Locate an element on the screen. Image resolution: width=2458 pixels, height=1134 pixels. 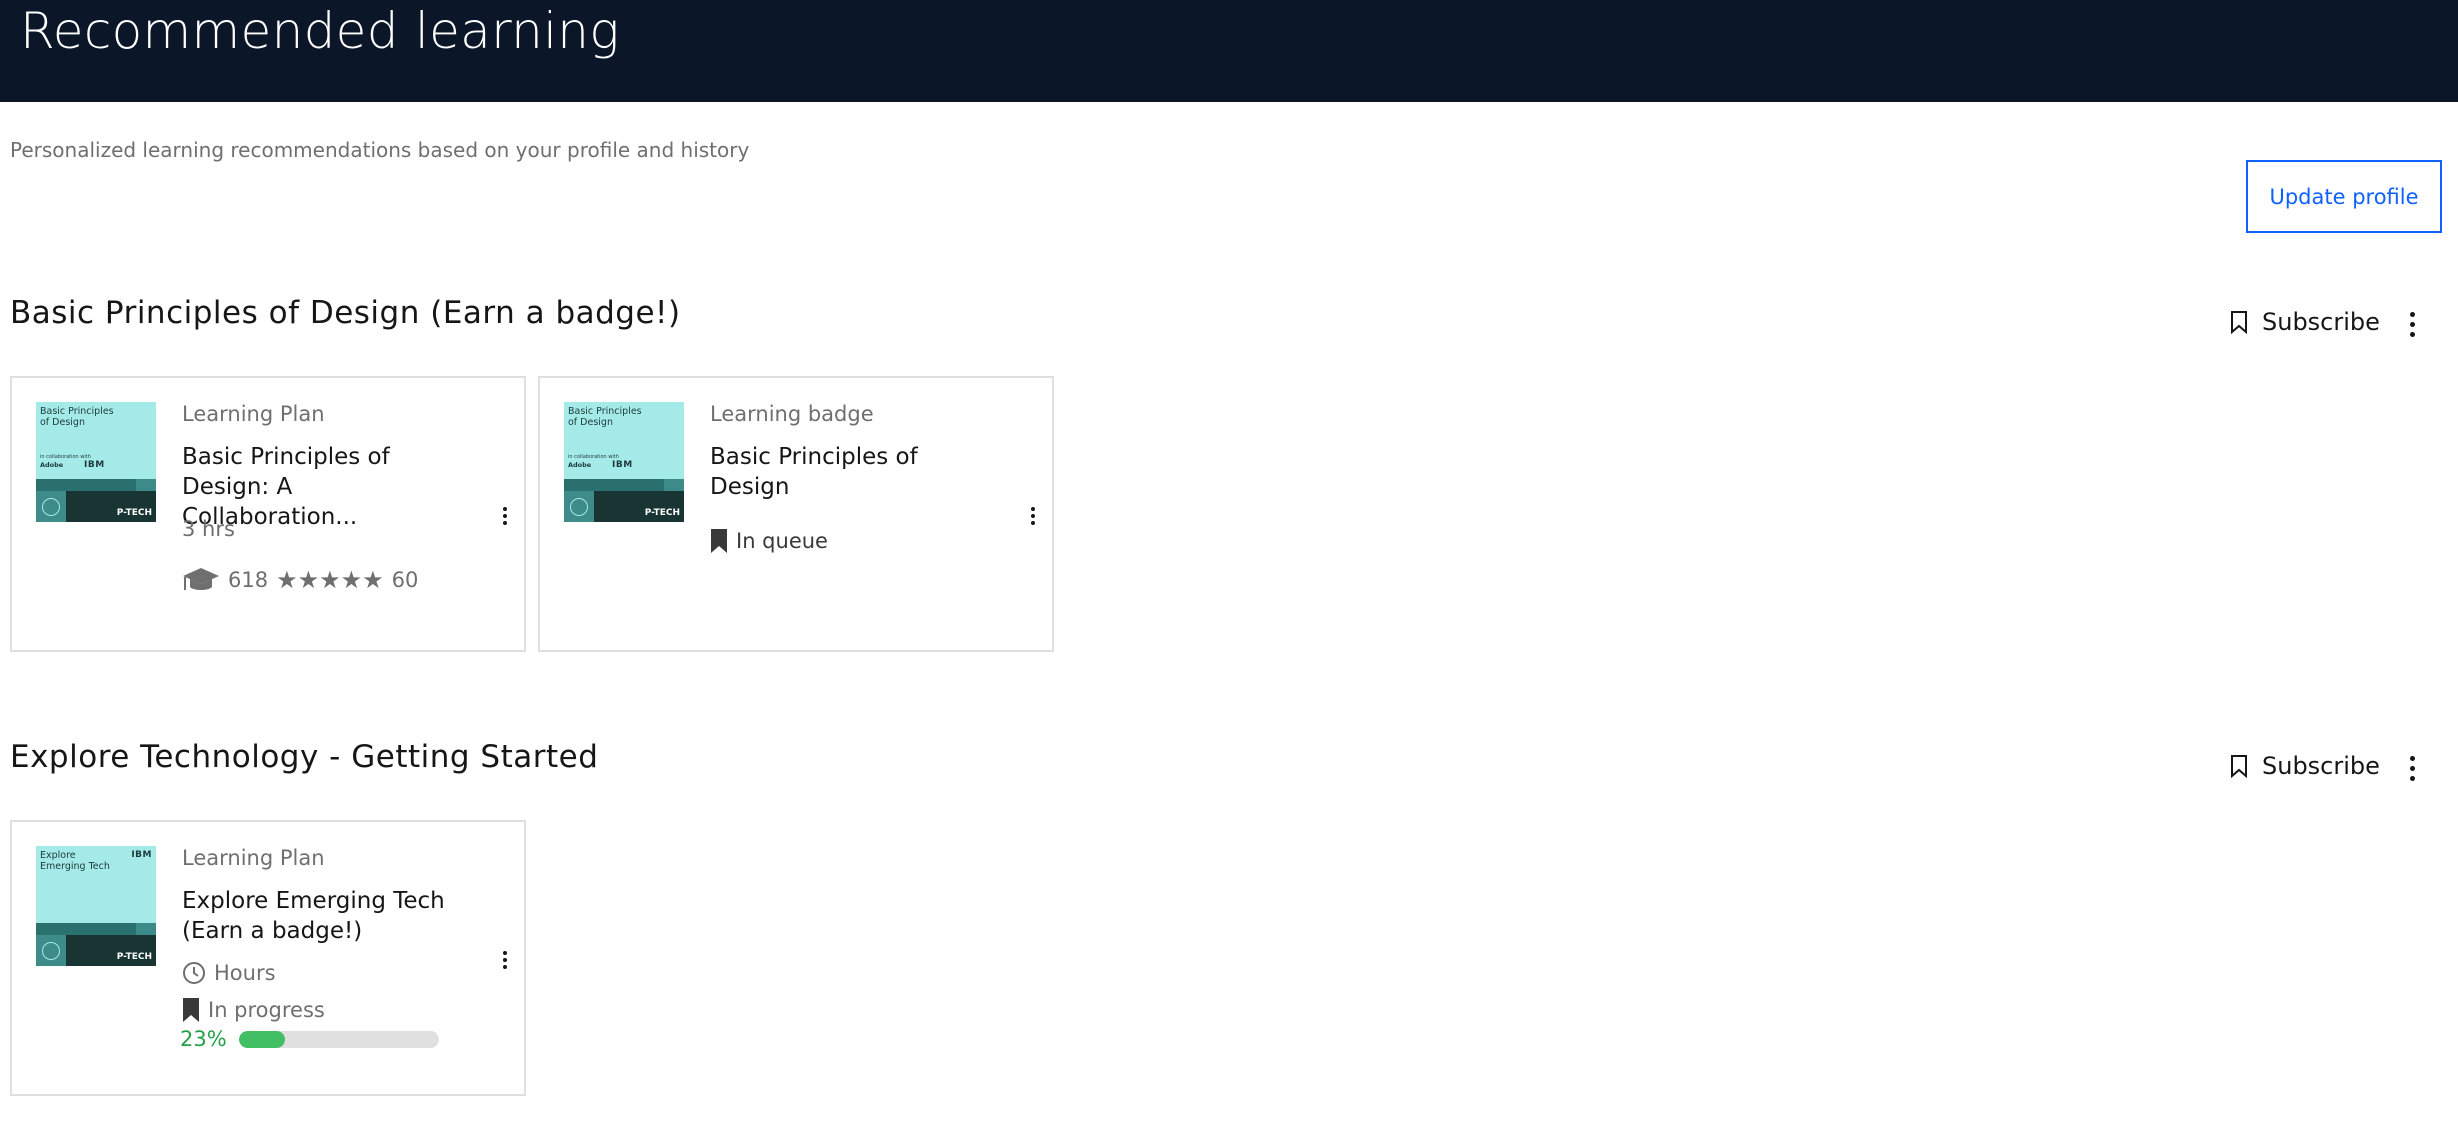
progress-indicator: 23% is located at coordinates (309, 1039).